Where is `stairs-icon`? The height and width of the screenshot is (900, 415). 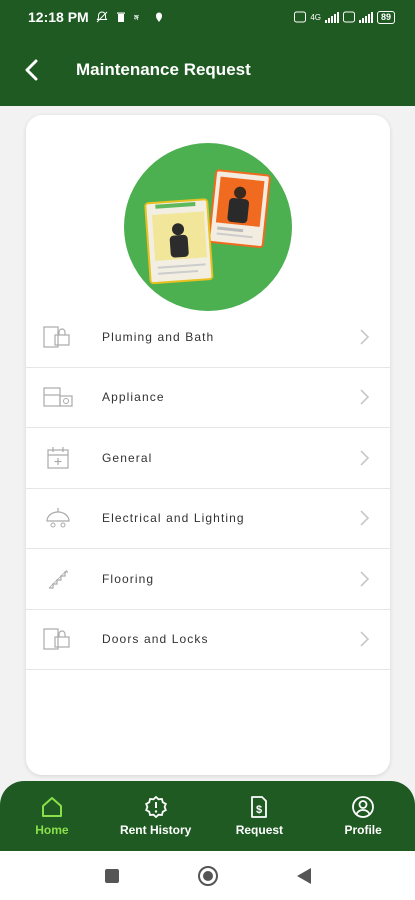
stairs-icon is located at coordinates (58, 579).